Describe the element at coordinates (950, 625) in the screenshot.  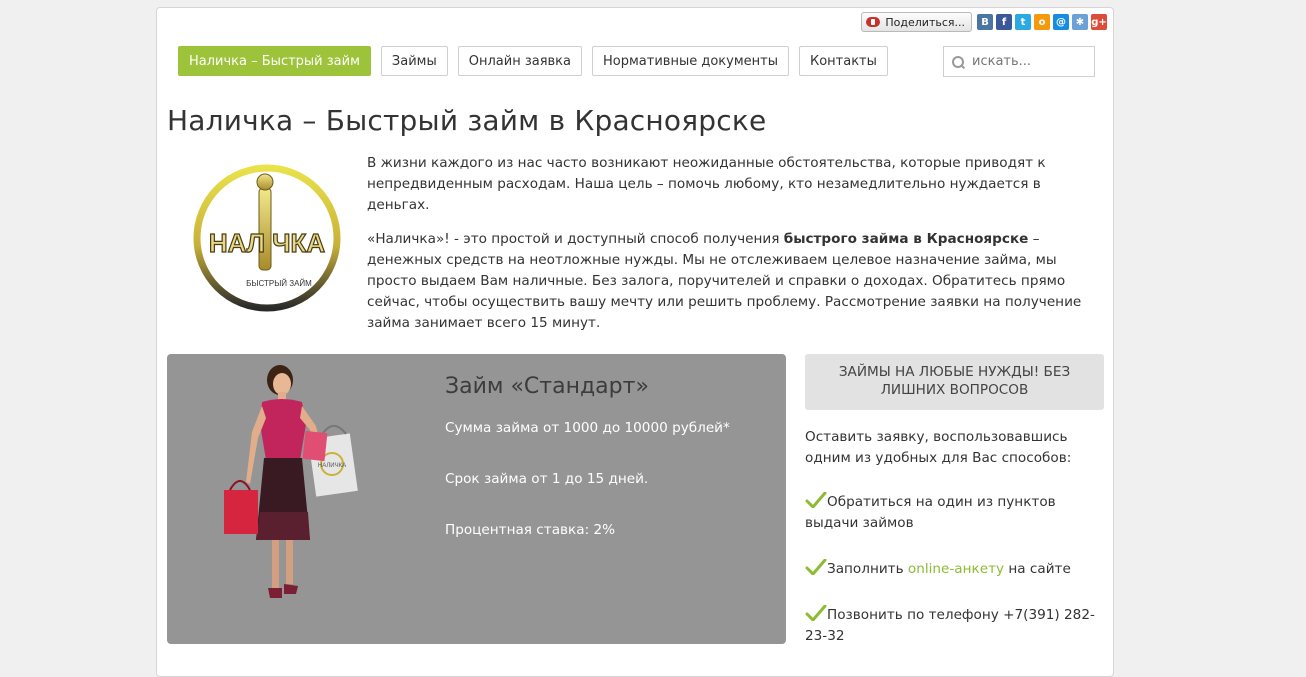
I see `method-item-phone-text: Позвонить по телефону +7(391) 282-23-32` at that location.